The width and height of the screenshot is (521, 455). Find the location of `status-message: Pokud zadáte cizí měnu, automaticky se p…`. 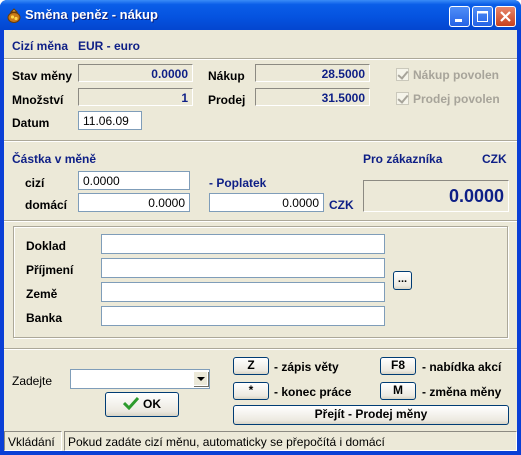

status-message: Pokud zadáte cizí měnu, automaticky se p… is located at coordinates (290, 441).